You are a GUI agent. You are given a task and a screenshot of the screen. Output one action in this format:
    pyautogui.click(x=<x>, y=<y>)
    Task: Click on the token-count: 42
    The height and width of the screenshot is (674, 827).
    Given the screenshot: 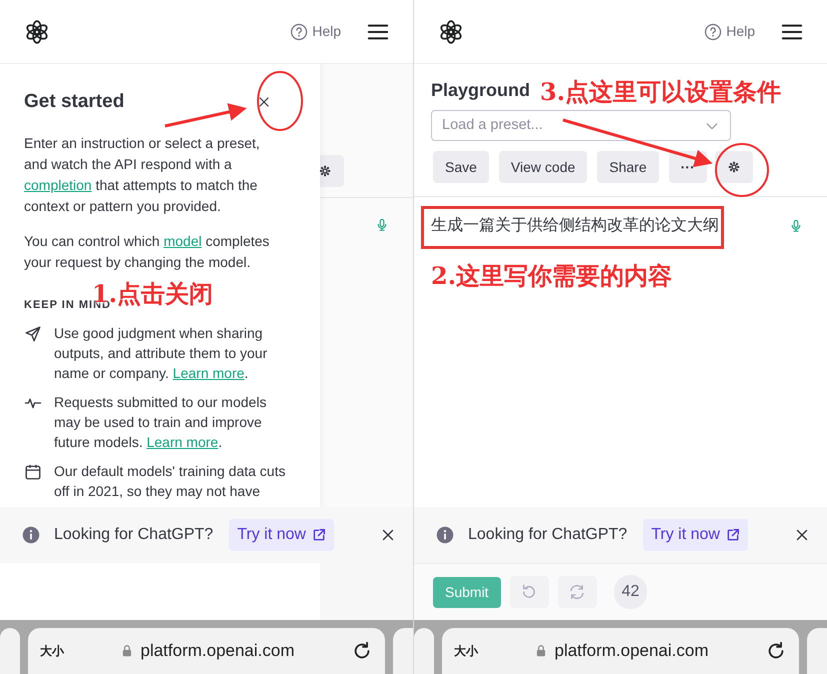 What is the action you would take?
    pyautogui.click(x=631, y=592)
    